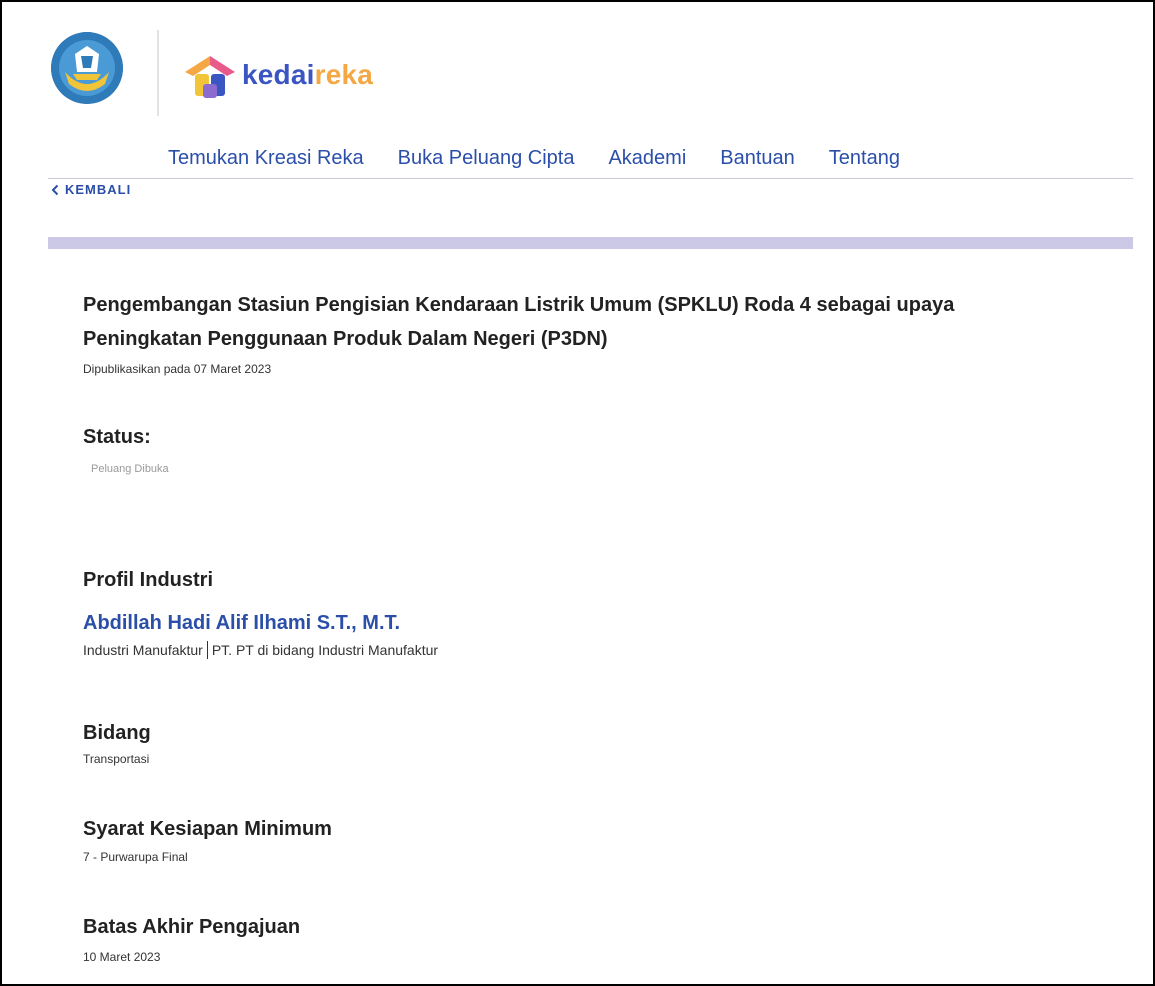 The width and height of the screenshot is (1155, 986). What do you see at coordinates (266, 158) in the screenshot?
I see `nav-item-temukan-kreasi-reka: Temukan Kreasi Reka` at bounding box center [266, 158].